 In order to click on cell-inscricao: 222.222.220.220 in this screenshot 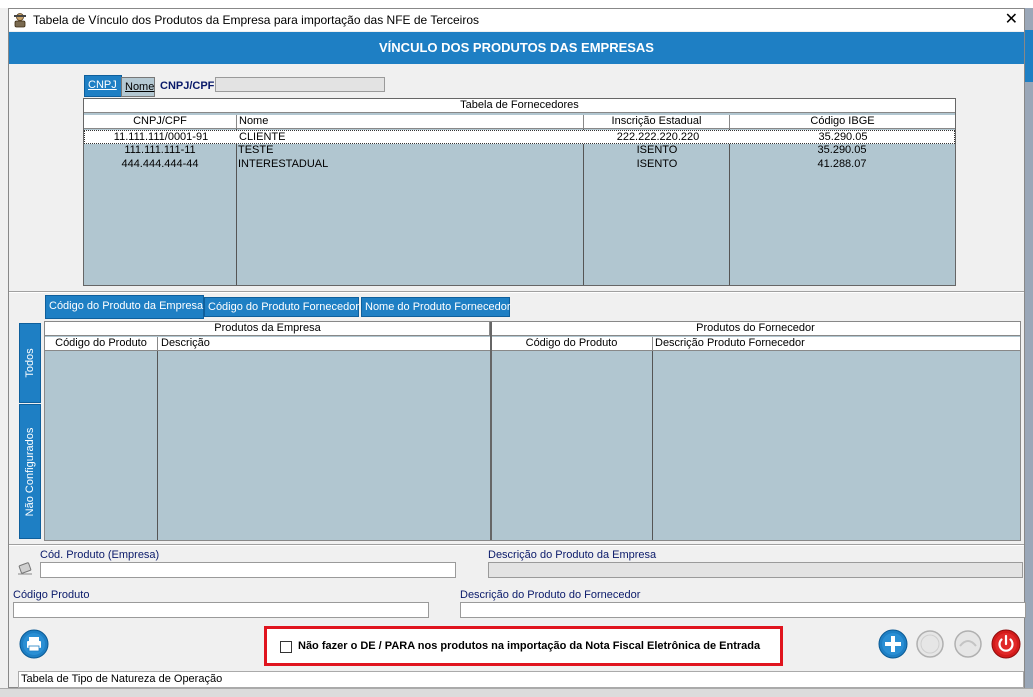, I will do `click(658, 137)`.